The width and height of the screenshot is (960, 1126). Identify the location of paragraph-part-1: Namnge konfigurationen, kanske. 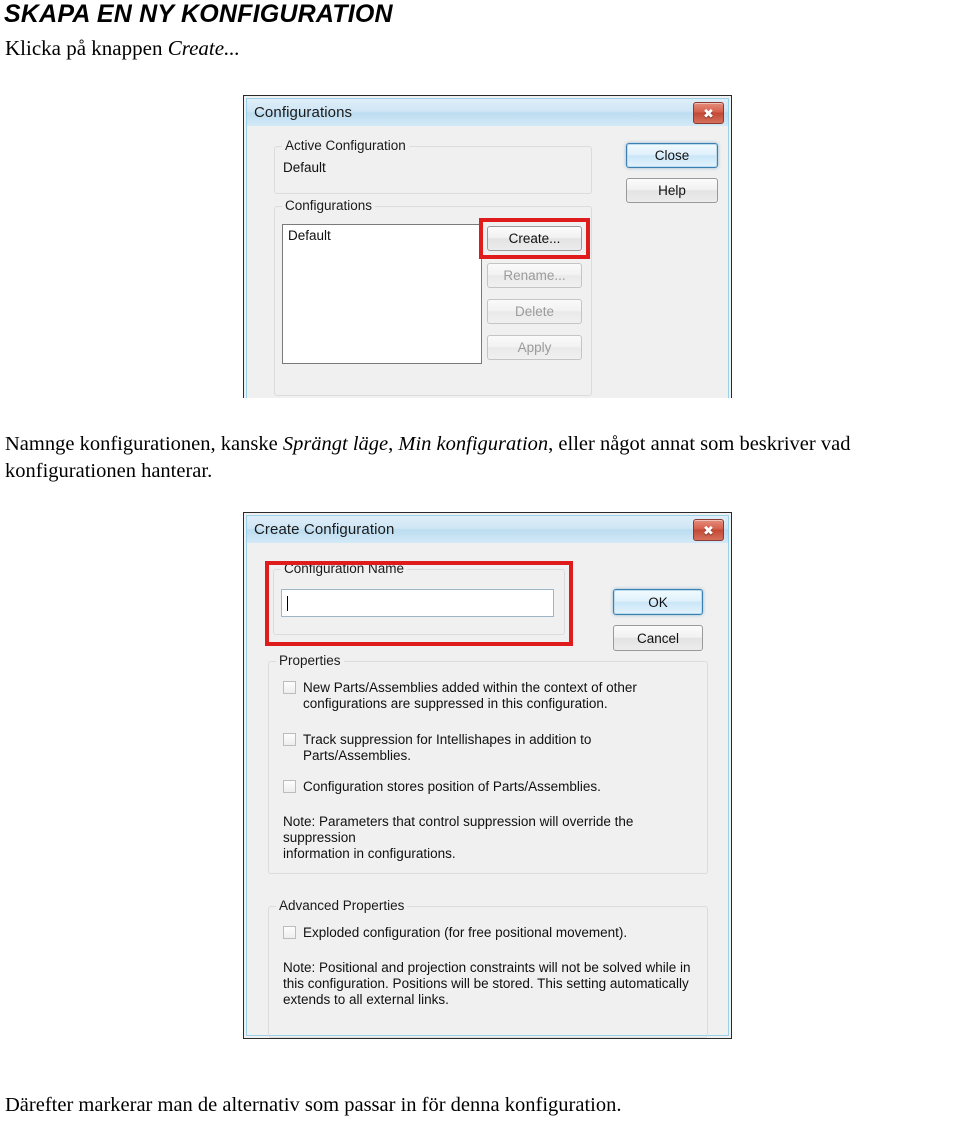
(144, 444).